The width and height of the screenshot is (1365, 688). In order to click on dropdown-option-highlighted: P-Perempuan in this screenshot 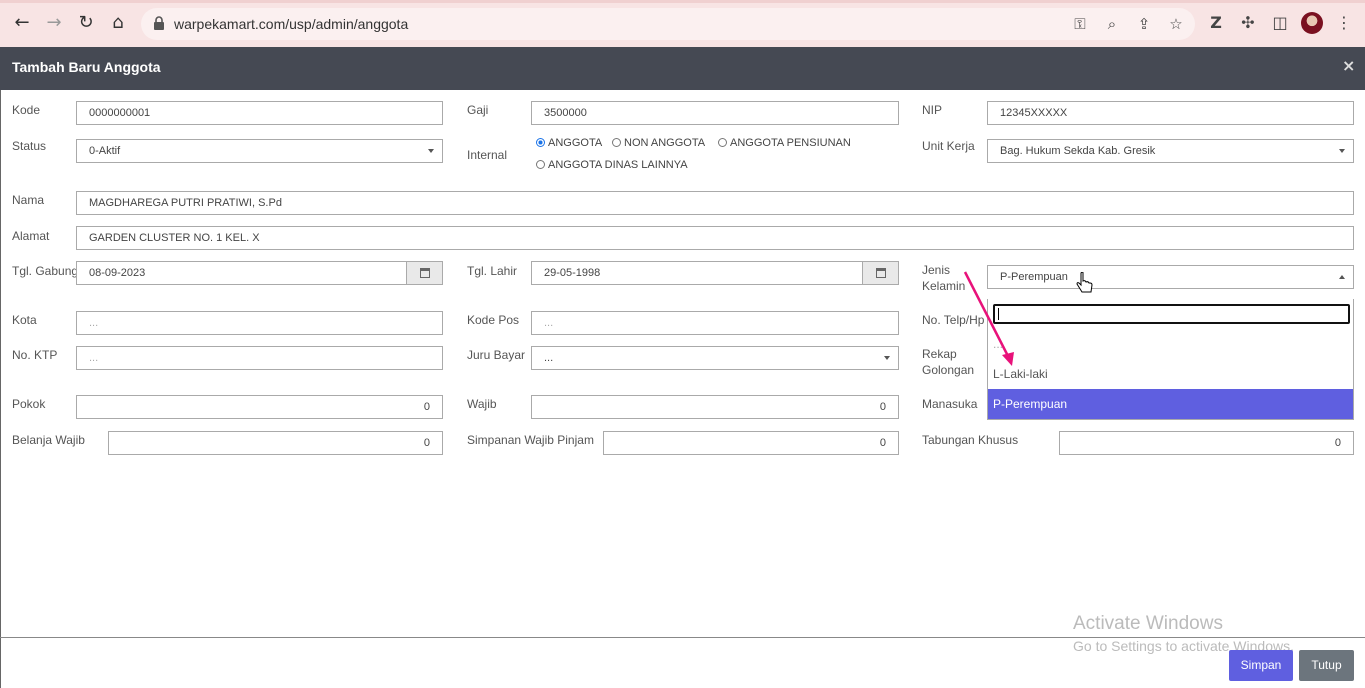, I will do `click(1170, 404)`.